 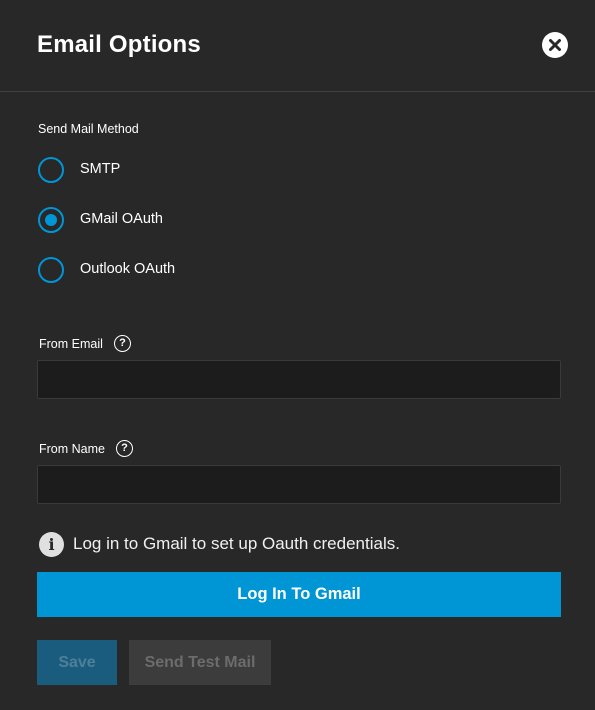 I want to click on radio-label-gmail-oauth: GMail OAuth, so click(x=121, y=219).